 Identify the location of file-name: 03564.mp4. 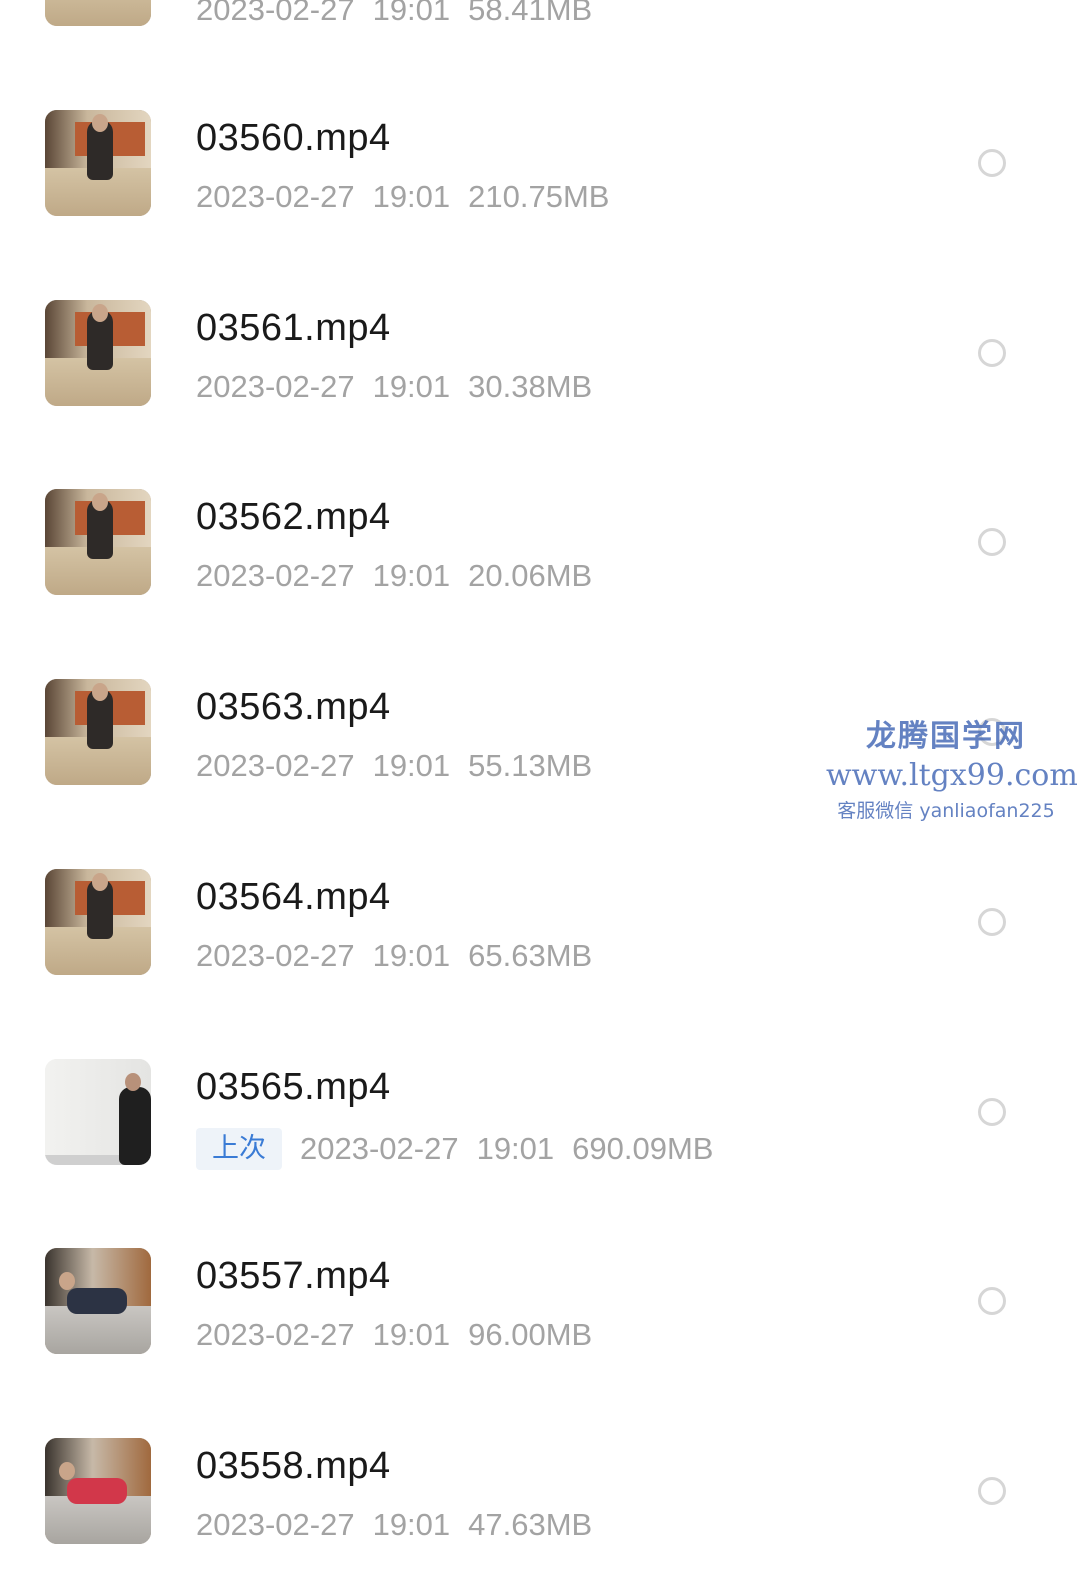
(293, 897).